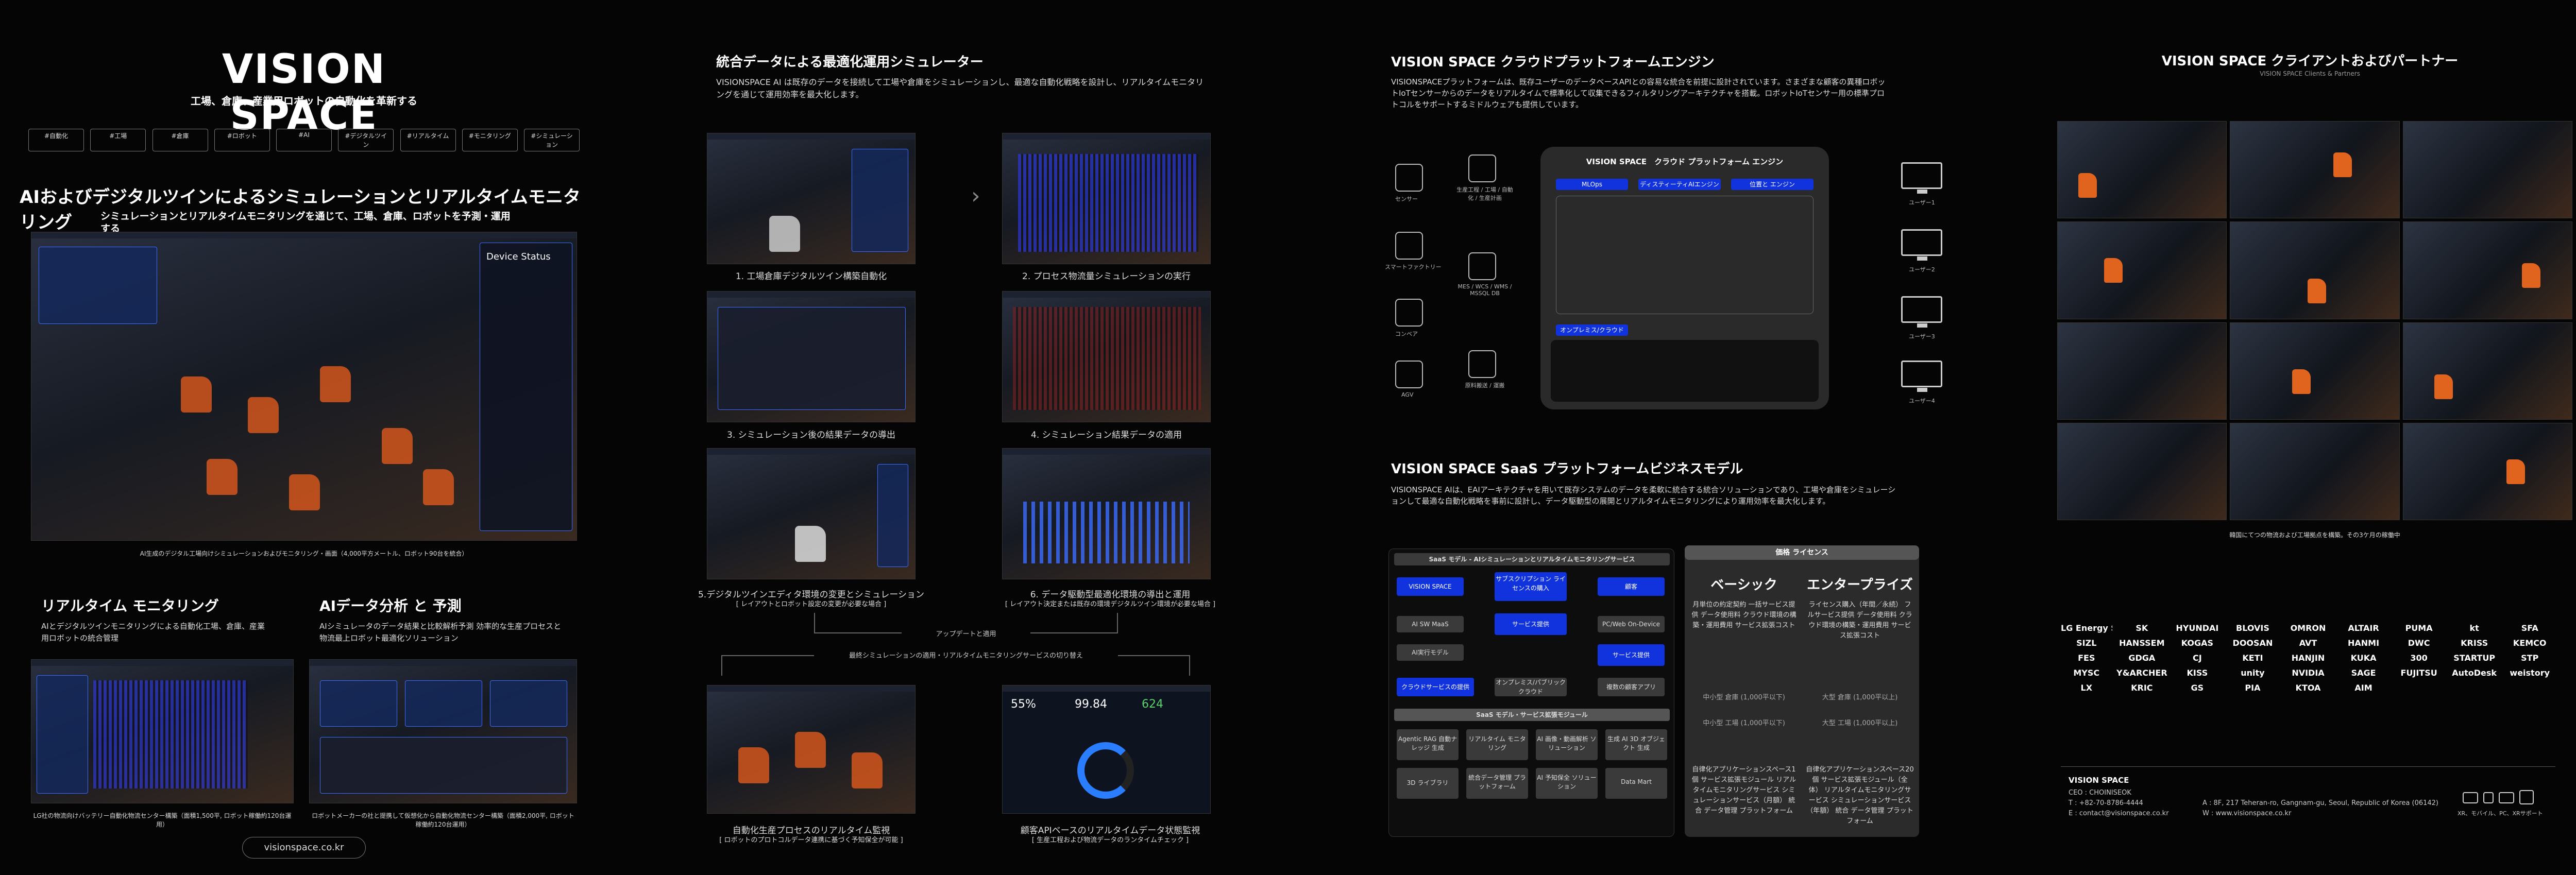 The width and height of the screenshot is (2576, 875). Describe the element at coordinates (975, 196) in the screenshot. I see `chevron-right-icon: ›` at that location.